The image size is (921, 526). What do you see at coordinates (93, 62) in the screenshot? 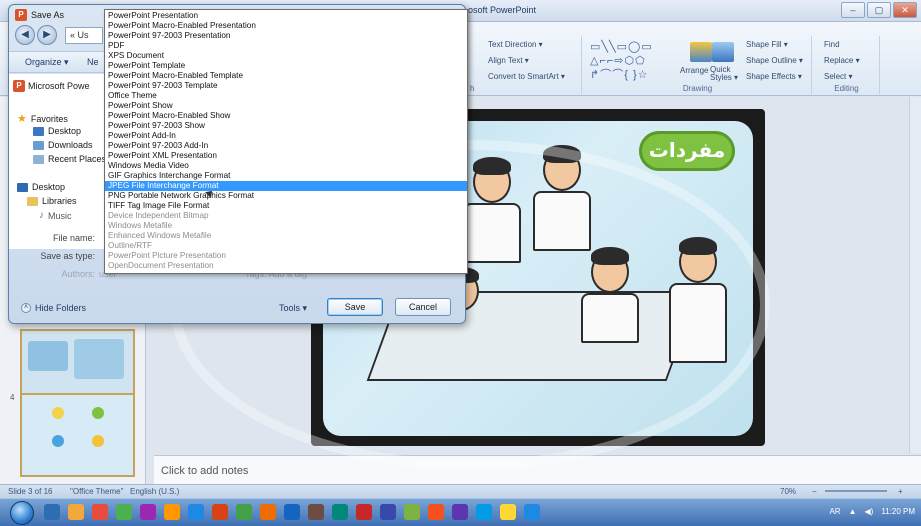
I see `new-folder-button: Ne` at bounding box center [93, 62].